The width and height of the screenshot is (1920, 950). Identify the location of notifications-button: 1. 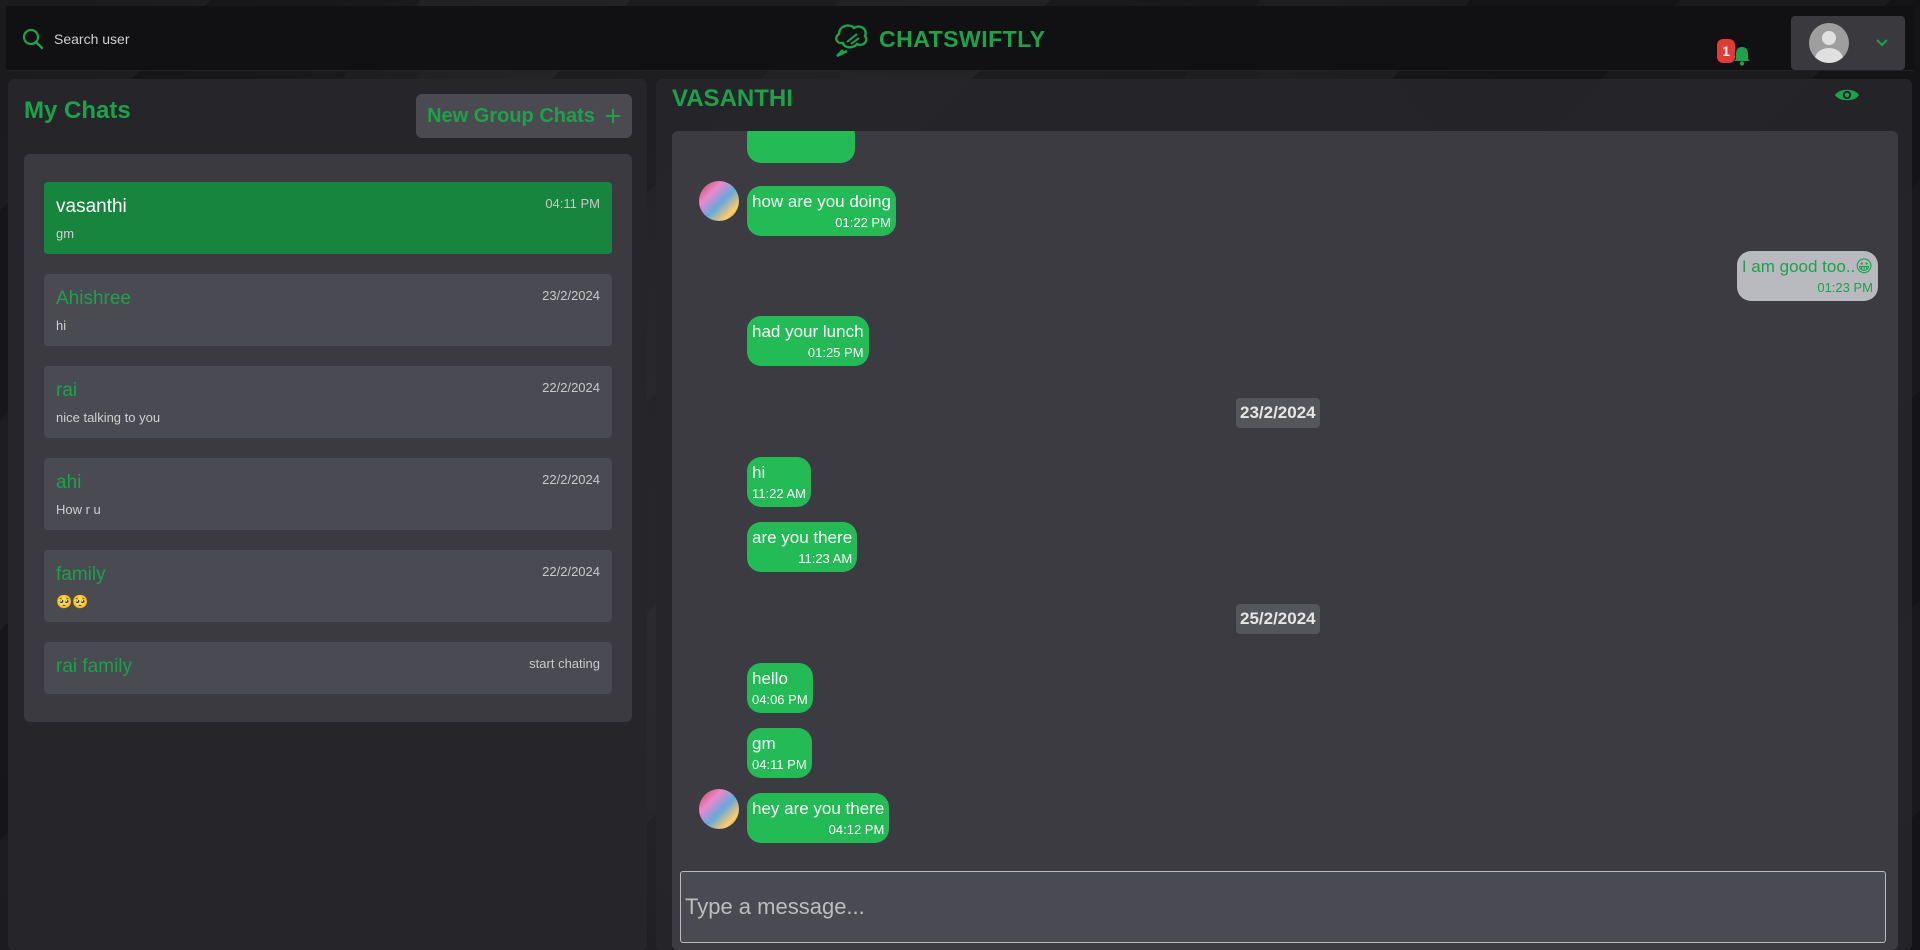
(1731, 53).